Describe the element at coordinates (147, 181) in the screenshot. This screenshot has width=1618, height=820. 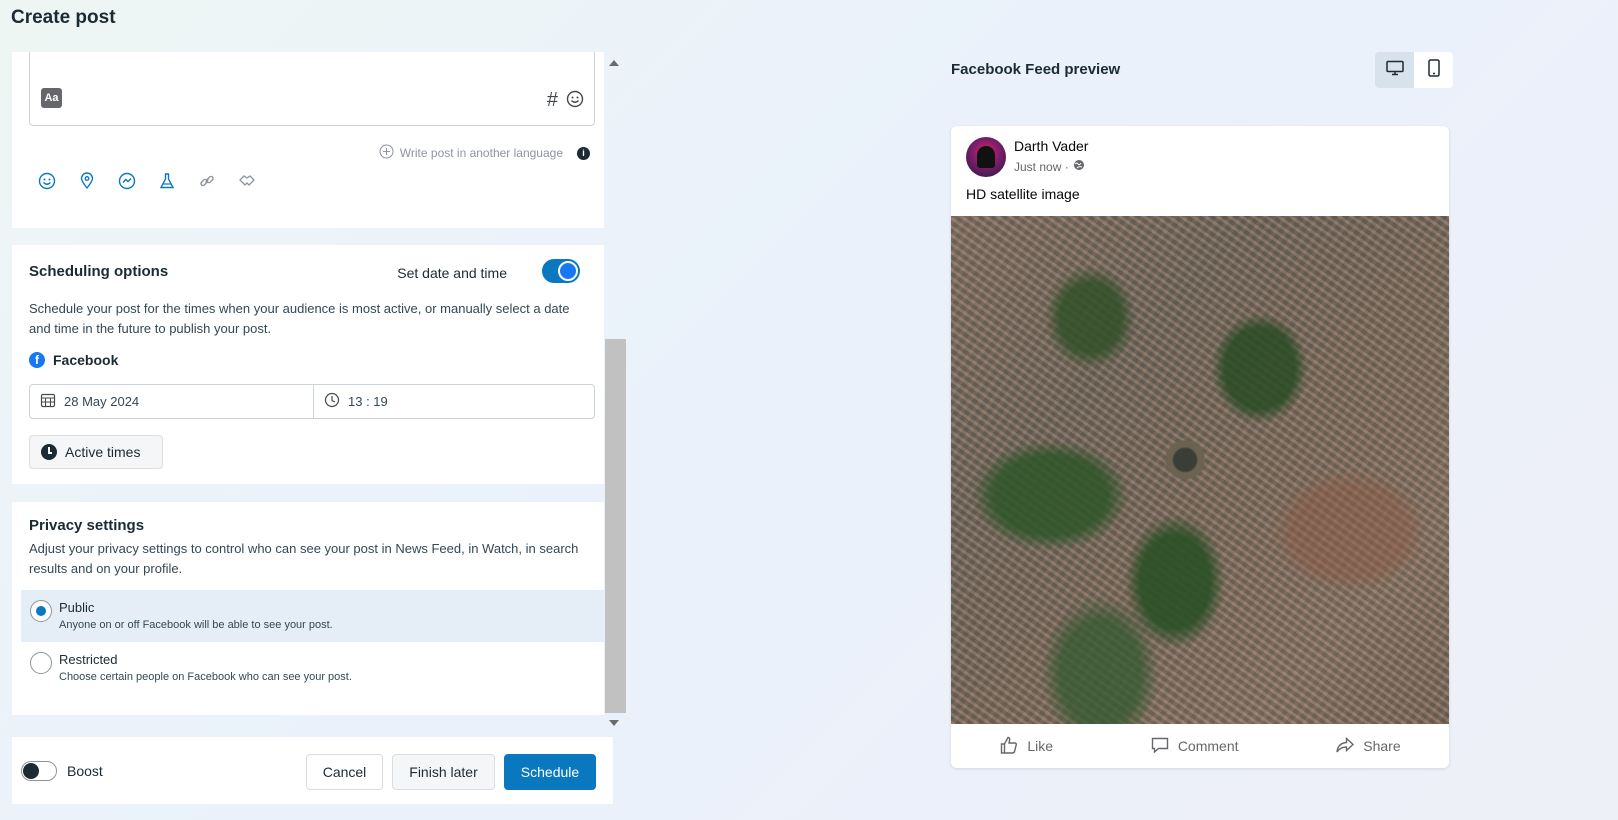
I see `compose-toolbar` at that location.